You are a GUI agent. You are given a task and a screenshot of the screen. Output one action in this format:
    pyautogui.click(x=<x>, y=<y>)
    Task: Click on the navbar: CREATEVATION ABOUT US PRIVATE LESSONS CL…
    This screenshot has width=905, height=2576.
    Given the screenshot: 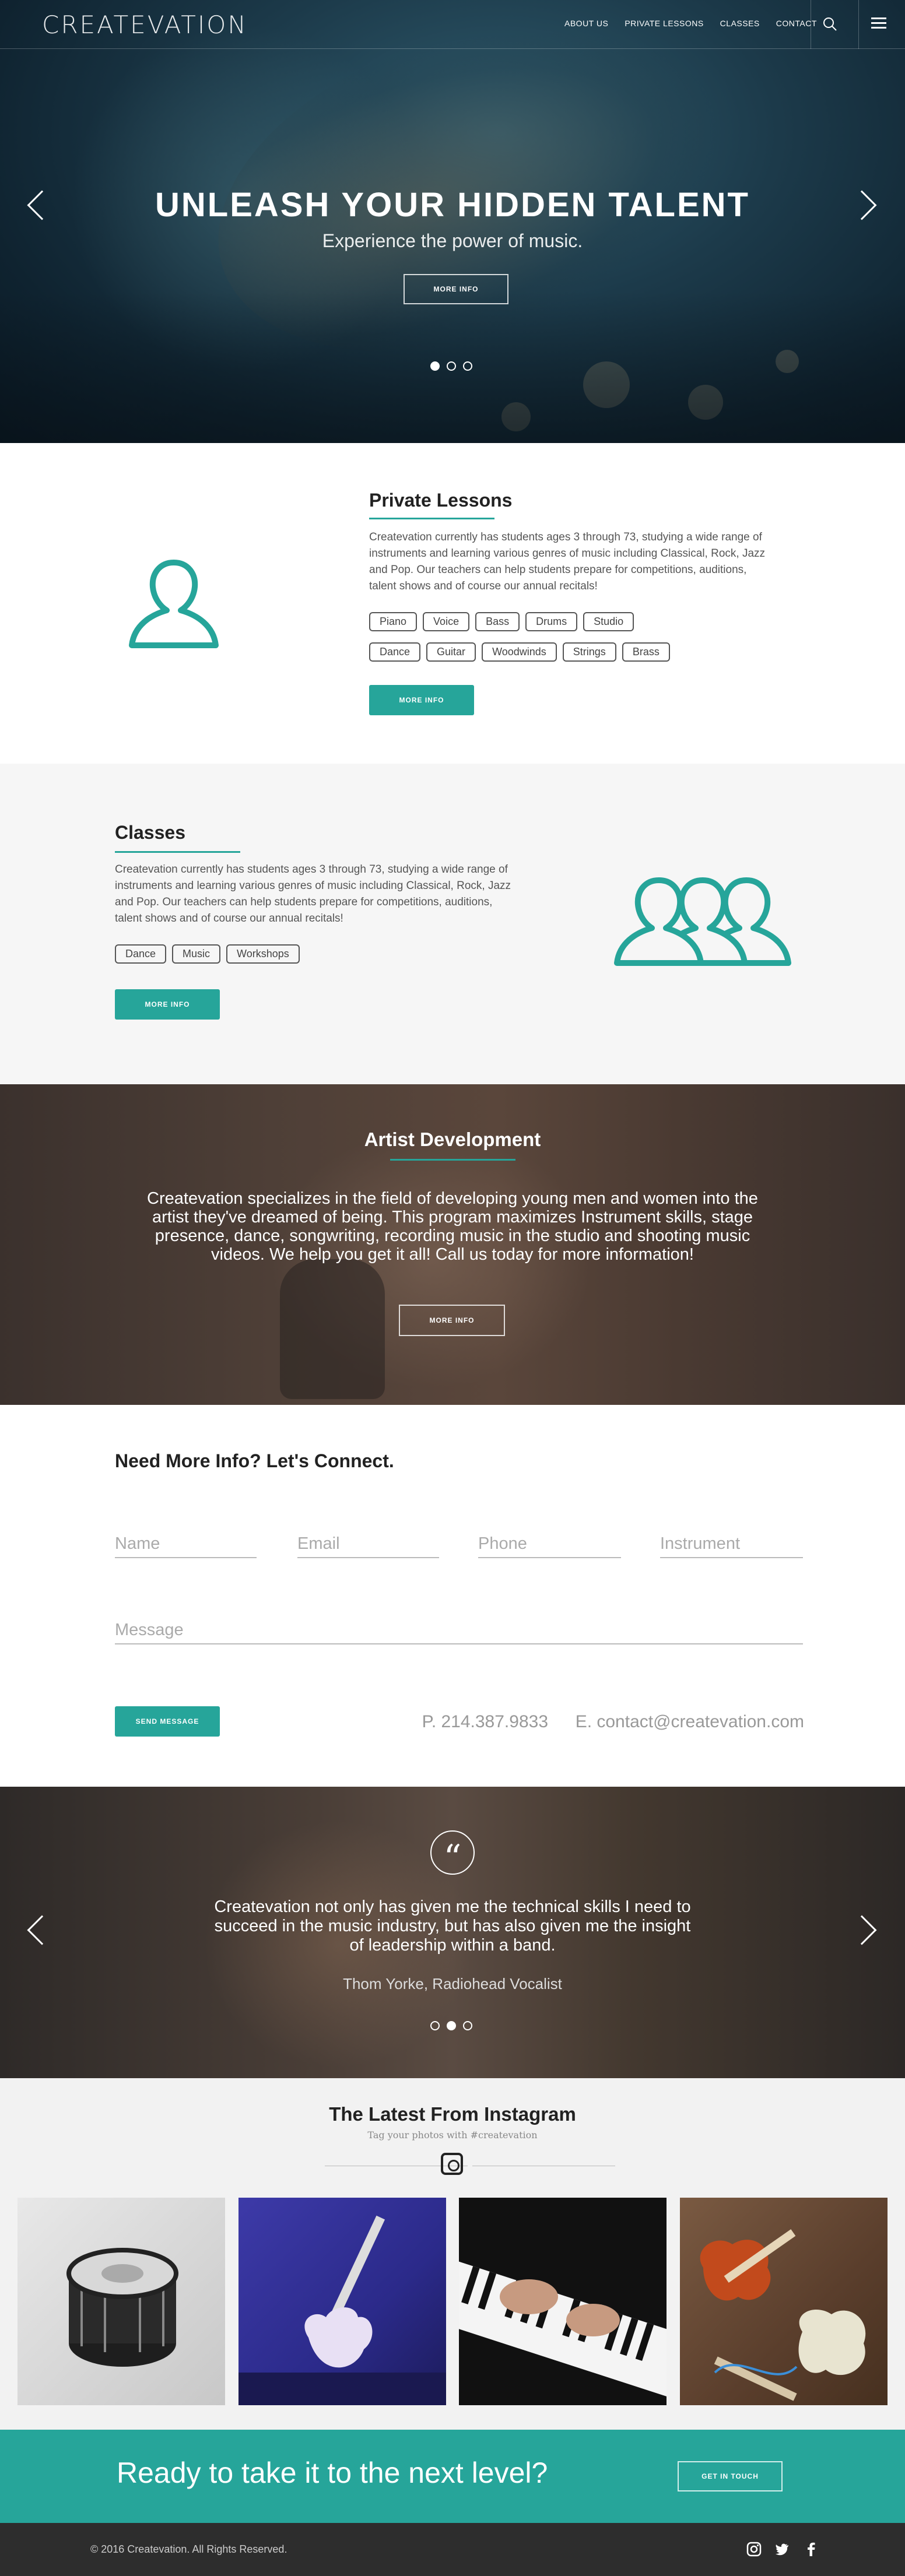 What is the action you would take?
    pyautogui.click(x=453, y=24)
    